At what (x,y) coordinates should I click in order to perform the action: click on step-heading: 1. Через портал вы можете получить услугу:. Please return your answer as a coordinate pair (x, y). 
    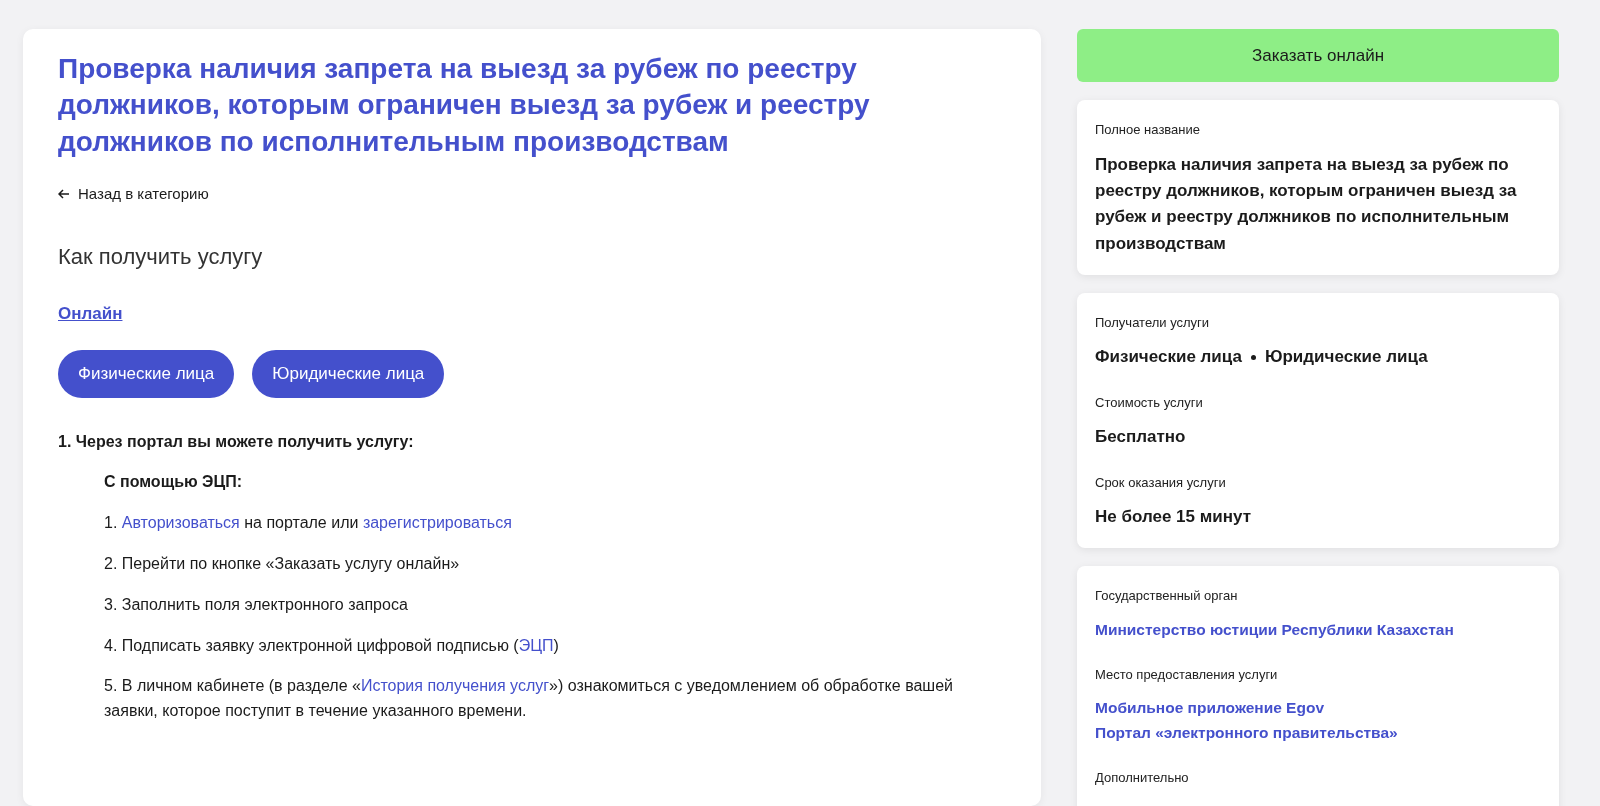
    Looking at the image, I should click on (236, 441).